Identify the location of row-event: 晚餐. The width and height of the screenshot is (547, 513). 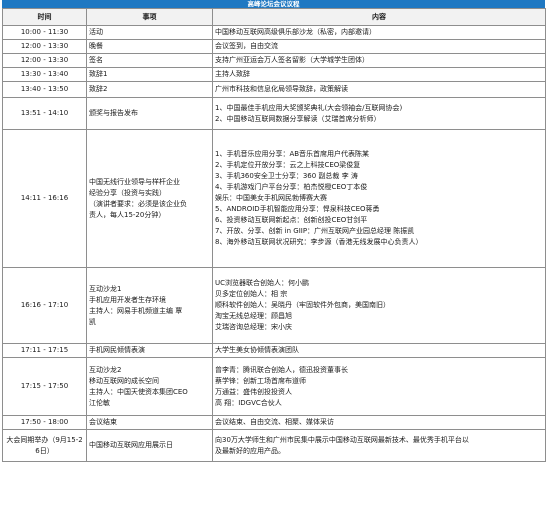
(149, 46).